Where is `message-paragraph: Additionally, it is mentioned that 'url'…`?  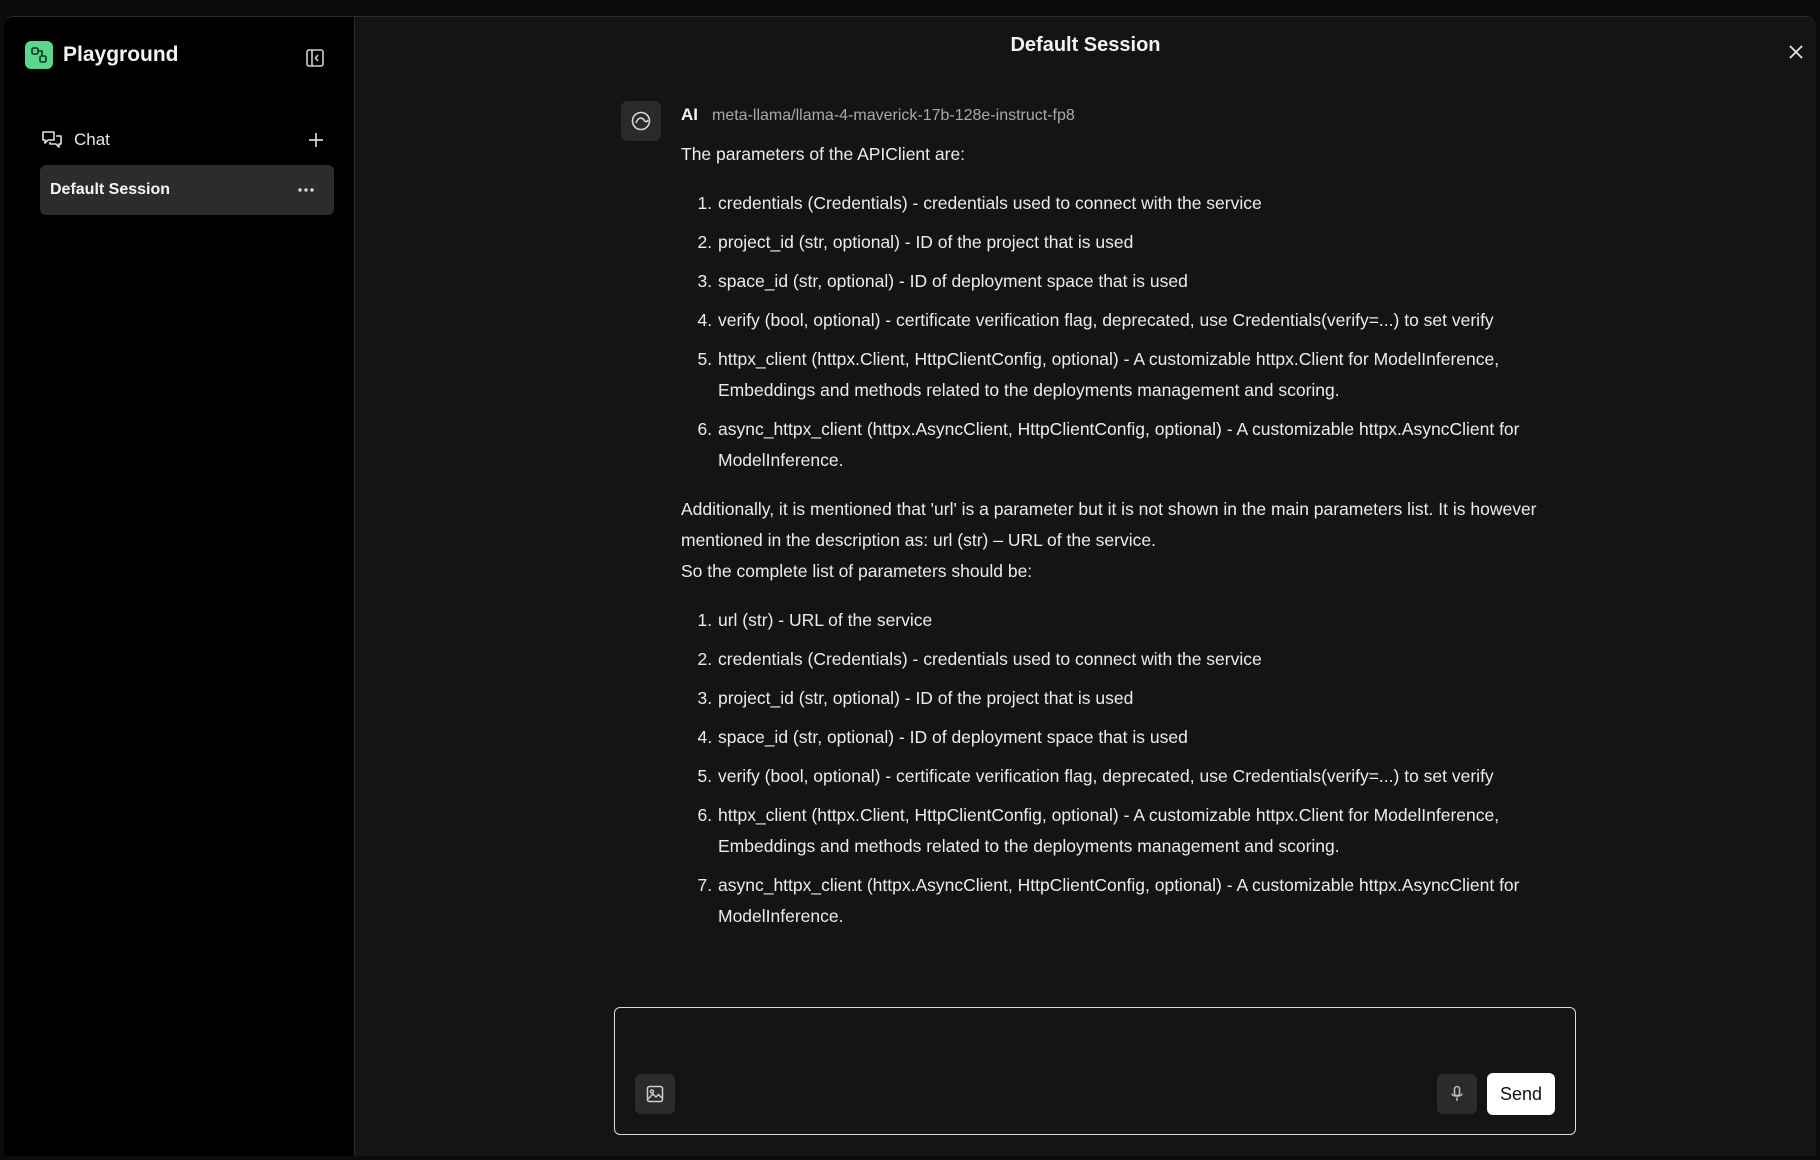
message-paragraph: Additionally, it is mentioned that 'url'… is located at coordinates (1109, 524).